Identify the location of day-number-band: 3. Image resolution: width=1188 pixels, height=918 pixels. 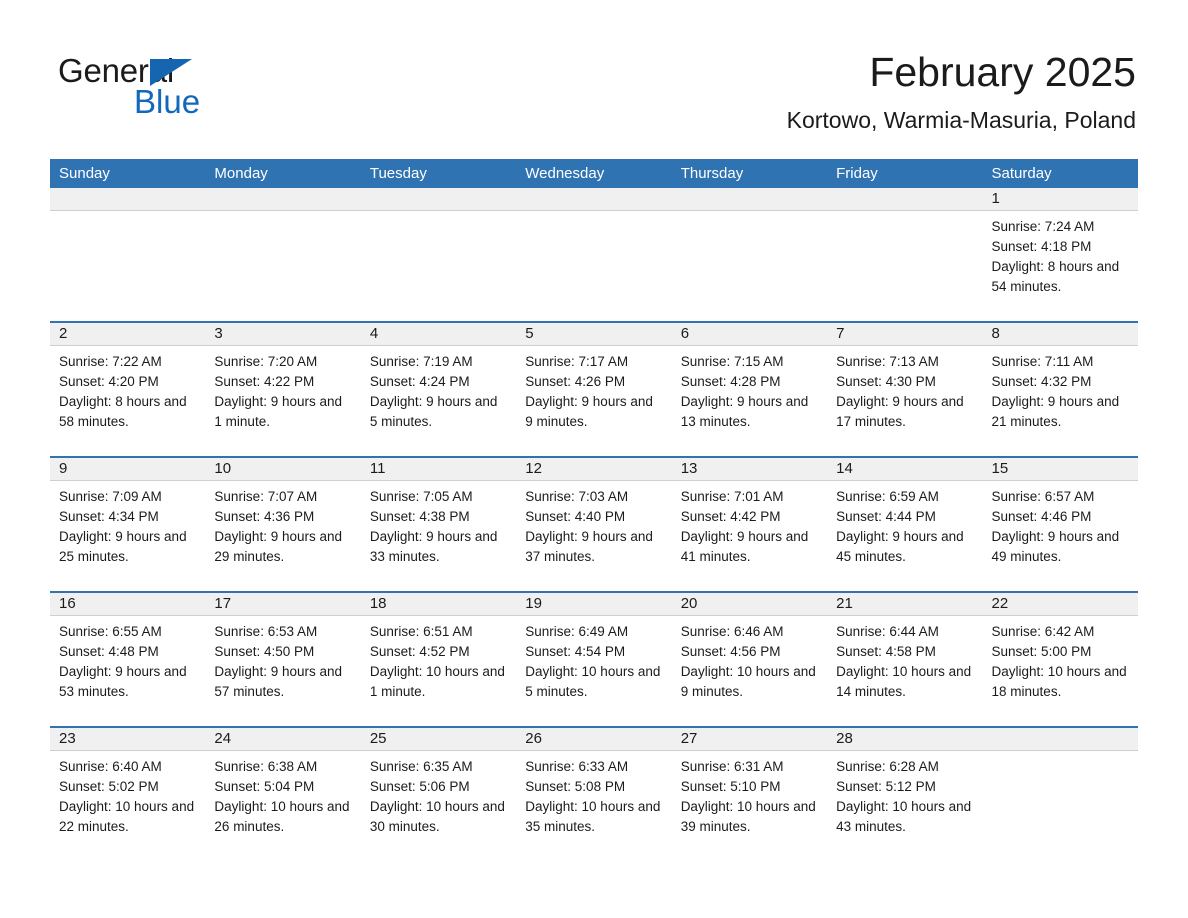
(283, 334).